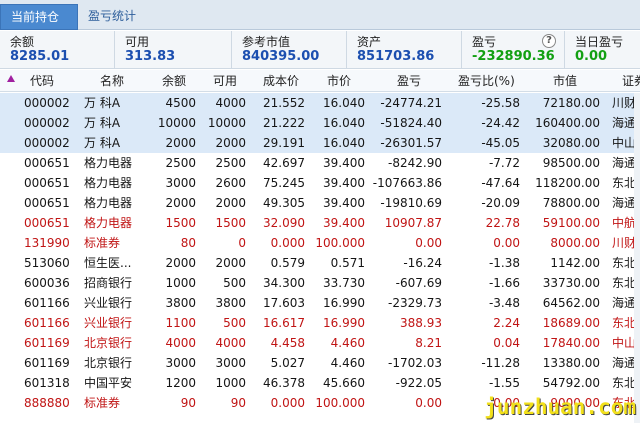 Image resolution: width=640 pixels, height=423 pixels. What do you see at coordinates (180, 283) in the screenshot?
I see `cell-balance: 1000` at bounding box center [180, 283].